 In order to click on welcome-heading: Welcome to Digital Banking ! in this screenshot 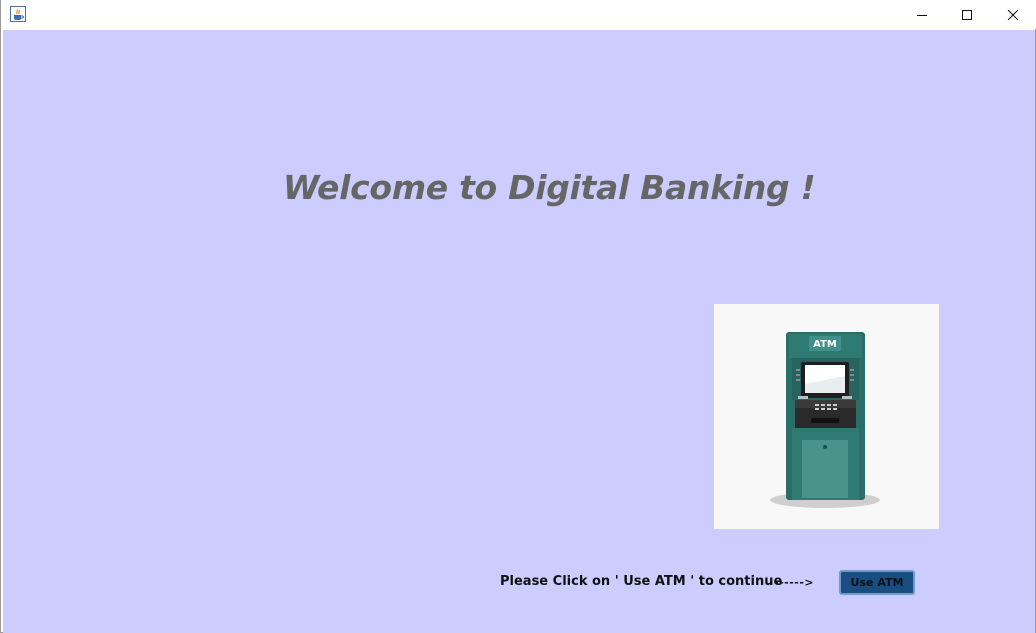, I will do `click(549, 187)`.